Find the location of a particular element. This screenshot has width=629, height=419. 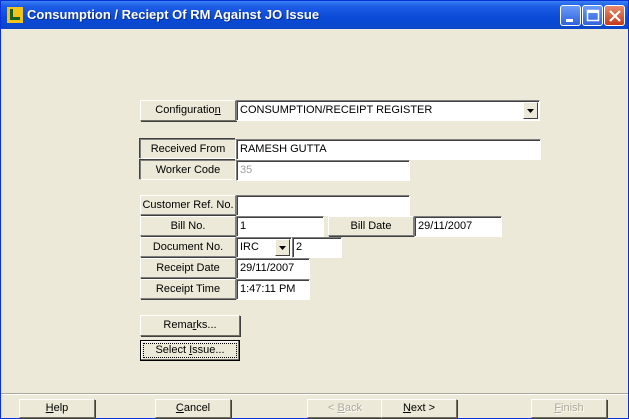

configuration-value: CONSUMPTION/RECEIPT REGISTER is located at coordinates (336, 110).